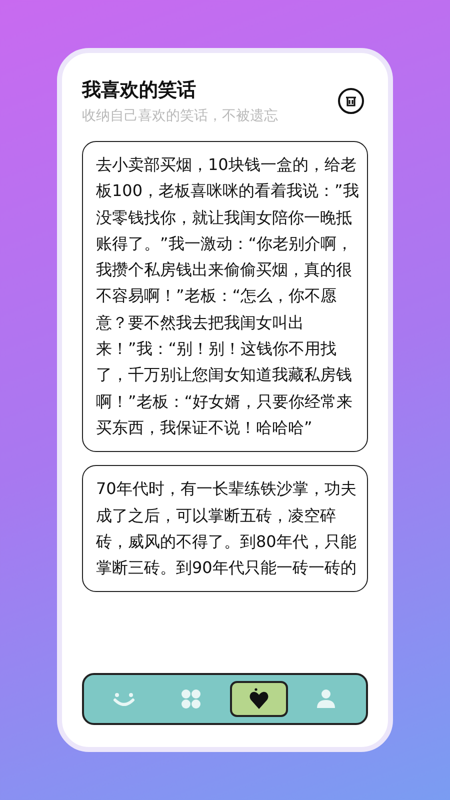 The image size is (450, 800). Describe the element at coordinates (180, 116) in the screenshot. I see `page-subtitle: 收纳自己喜欢的笑话，不被遗忘` at that location.